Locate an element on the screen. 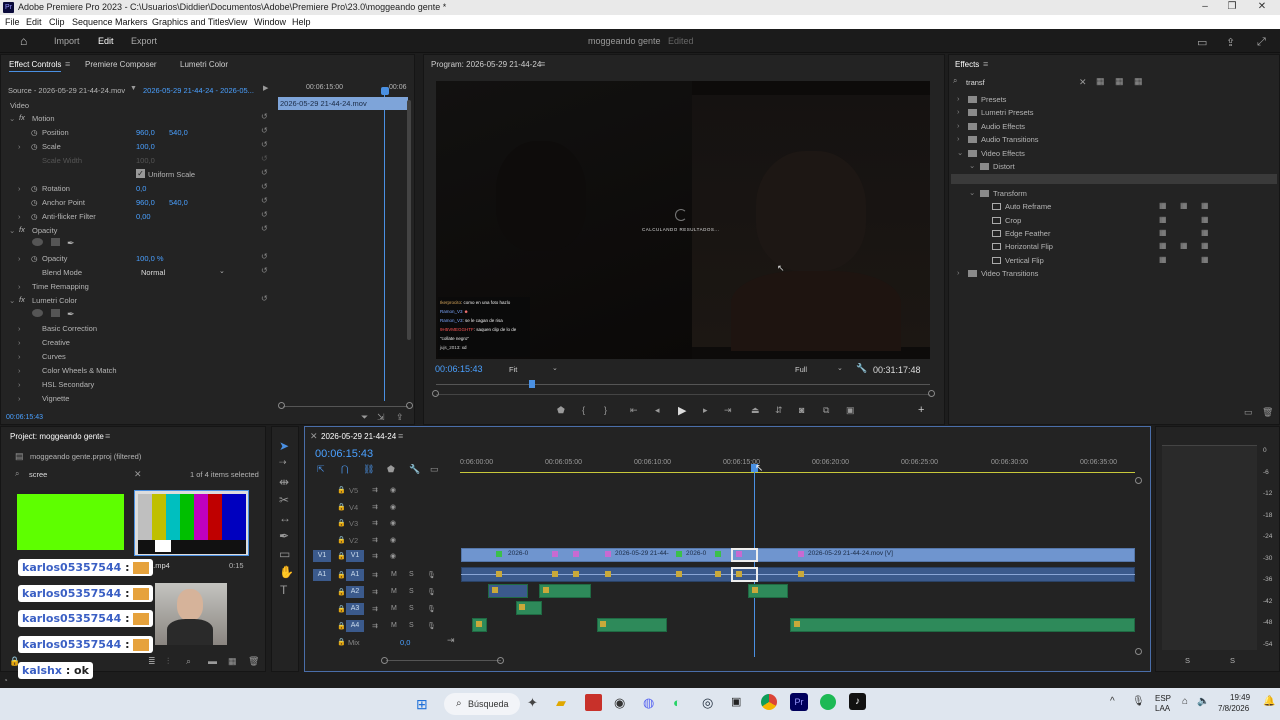  lumetri-item: Color Wheels & Match is located at coordinates (79, 370).